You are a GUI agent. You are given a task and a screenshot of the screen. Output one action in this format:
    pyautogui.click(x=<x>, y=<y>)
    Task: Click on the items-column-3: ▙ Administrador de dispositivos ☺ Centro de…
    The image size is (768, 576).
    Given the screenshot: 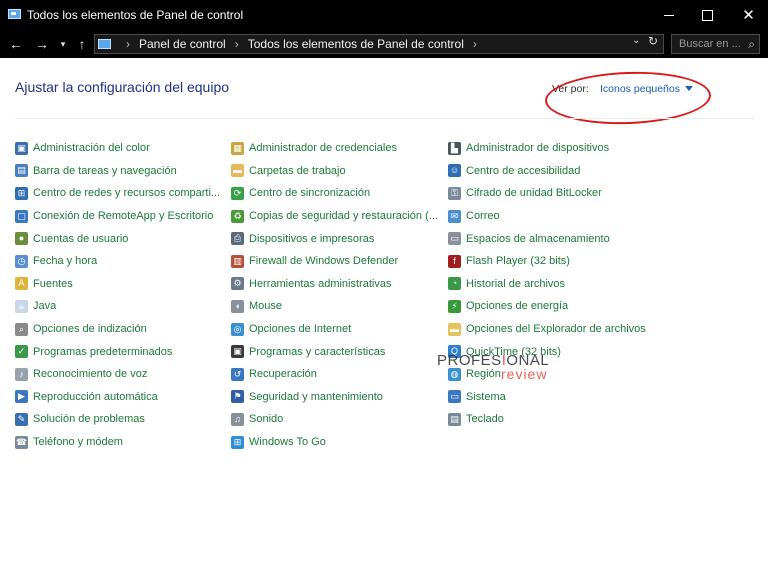 What is the action you would take?
    pyautogui.click(x=547, y=284)
    